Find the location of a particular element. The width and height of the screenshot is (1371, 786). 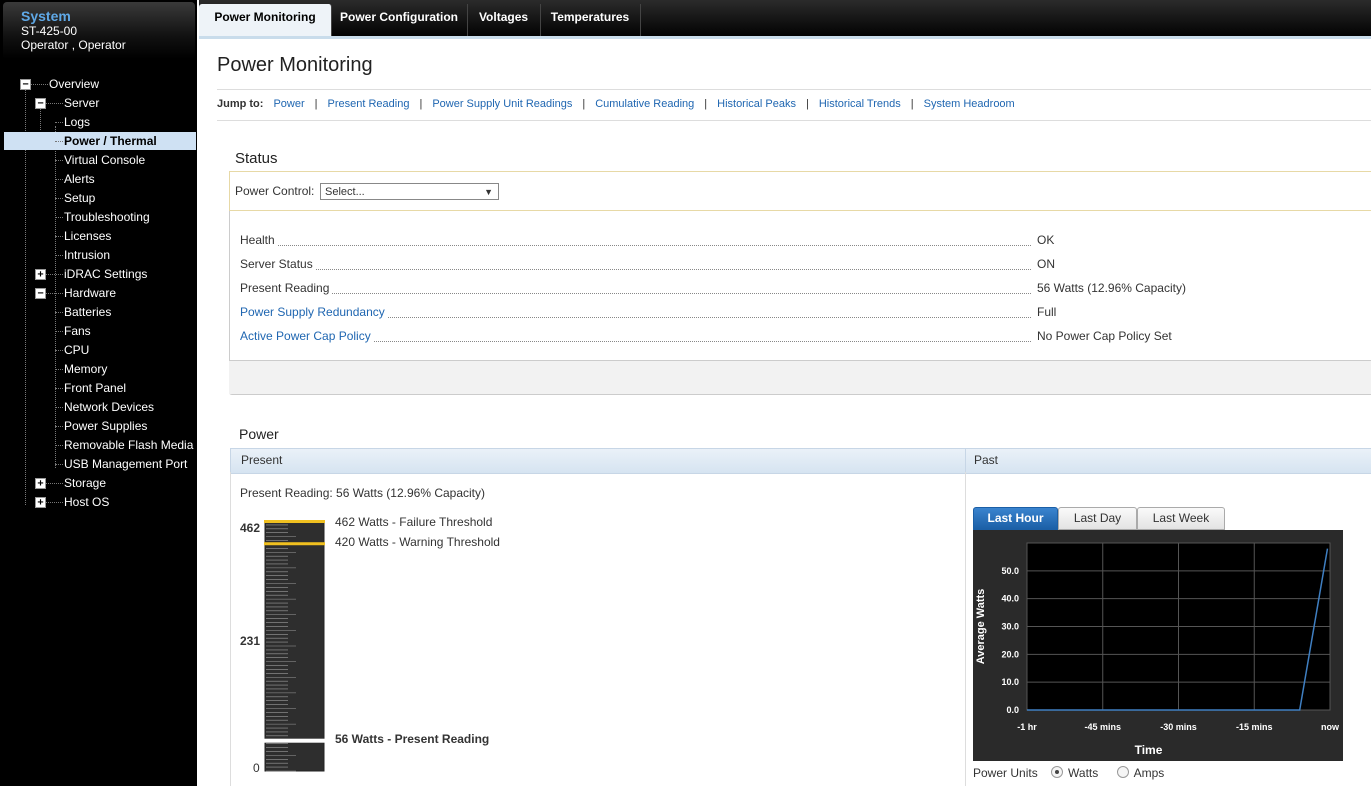

tab-last-day: Last Day is located at coordinates (1097, 518).